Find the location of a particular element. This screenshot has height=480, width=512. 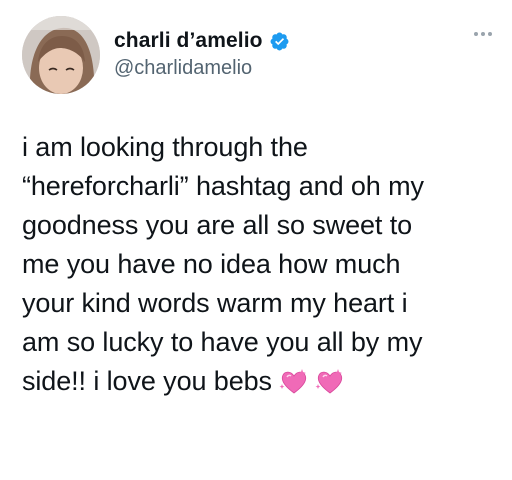

tweet-header: charli d’amelio @charlidamelio is located at coordinates (202, 53).